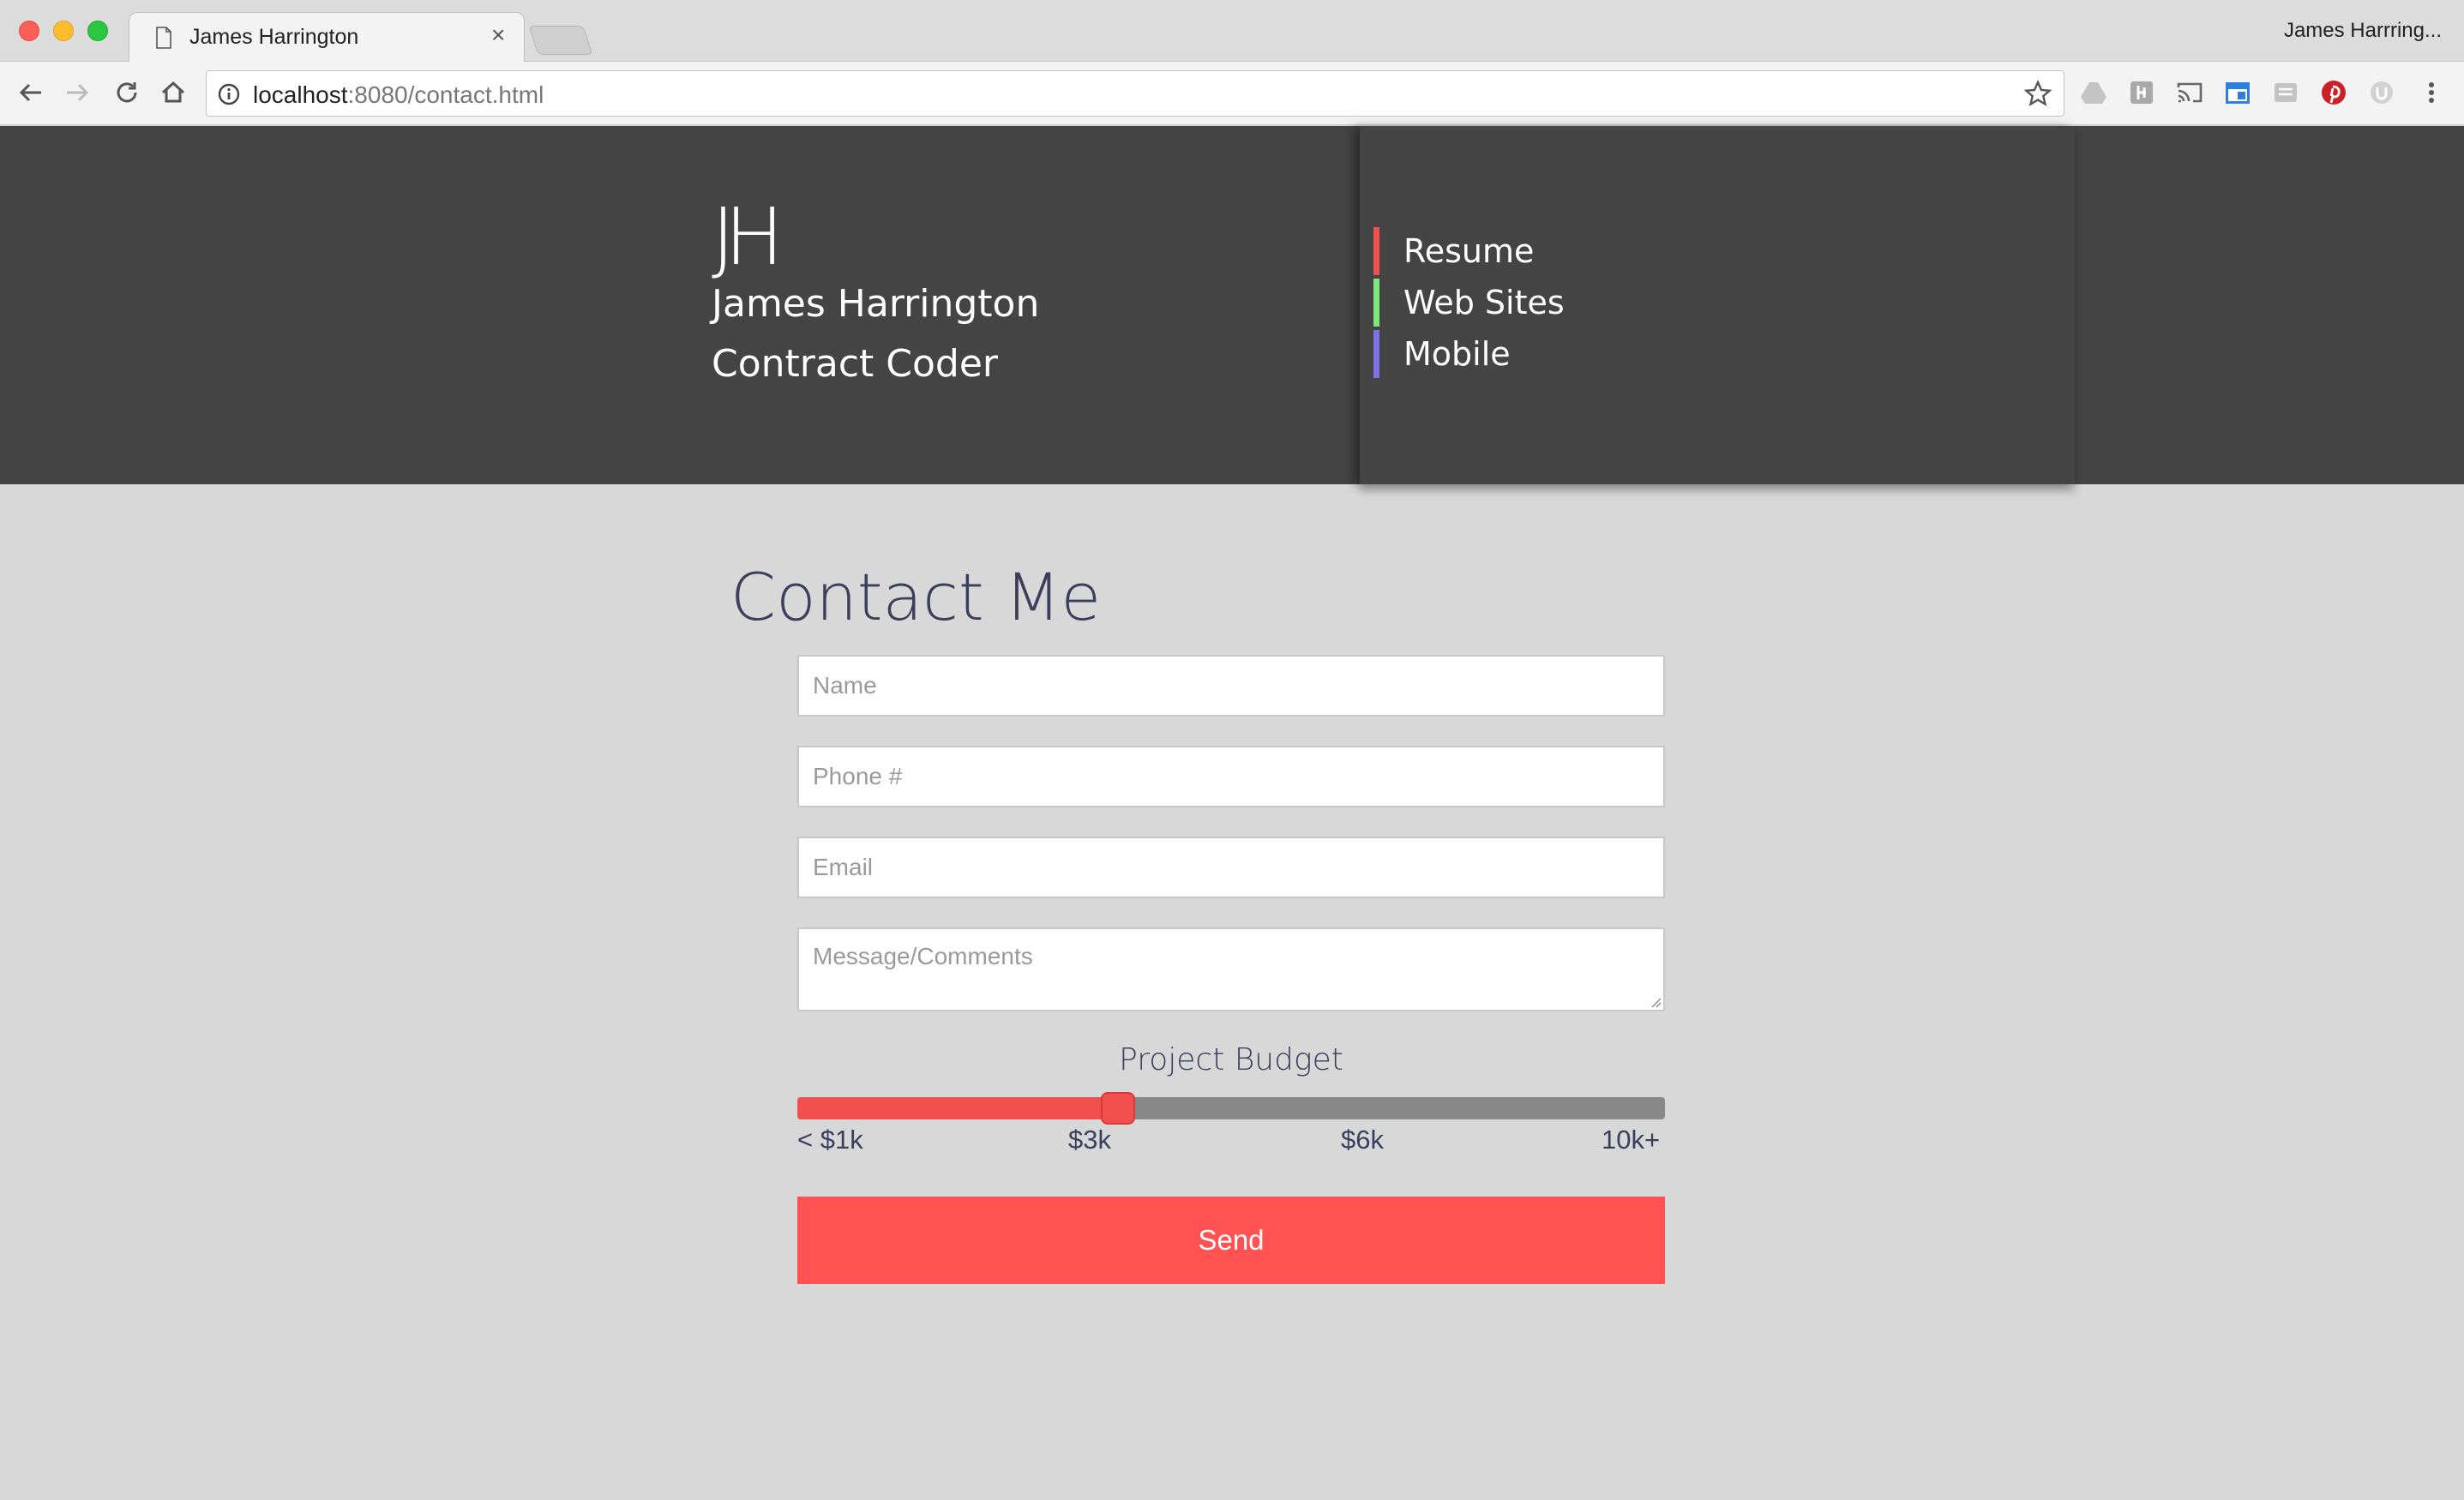  I want to click on tab-title: James Harrington, so click(274, 37).